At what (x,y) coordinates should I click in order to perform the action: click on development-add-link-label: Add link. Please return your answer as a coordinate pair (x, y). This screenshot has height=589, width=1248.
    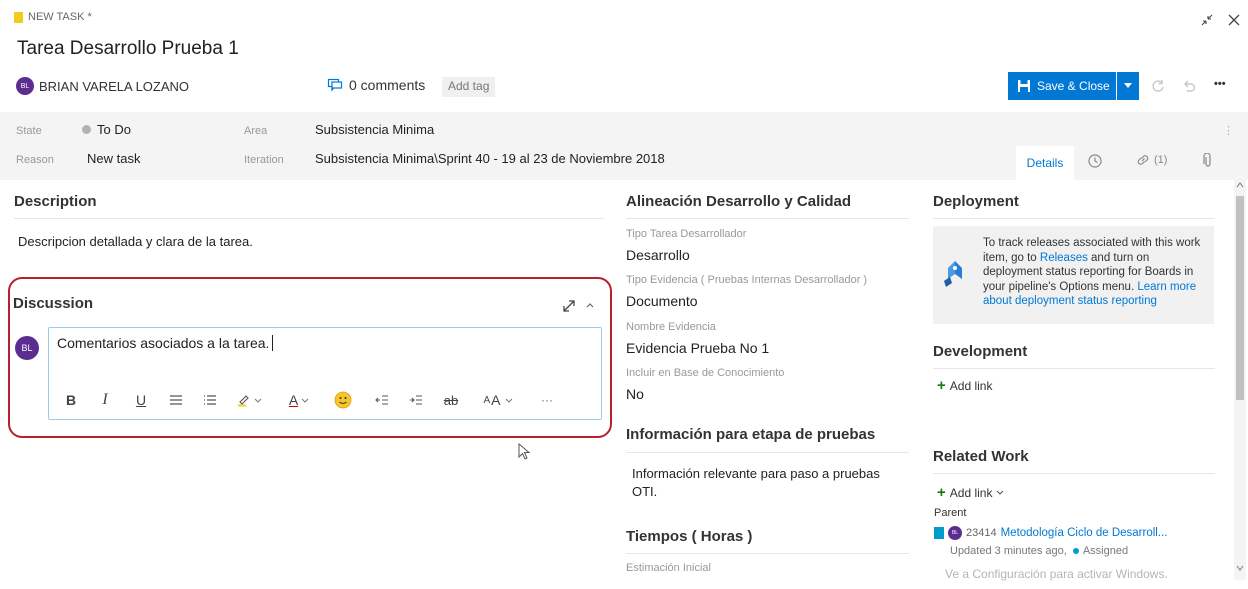
    Looking at the image, I should click on (971, 385).